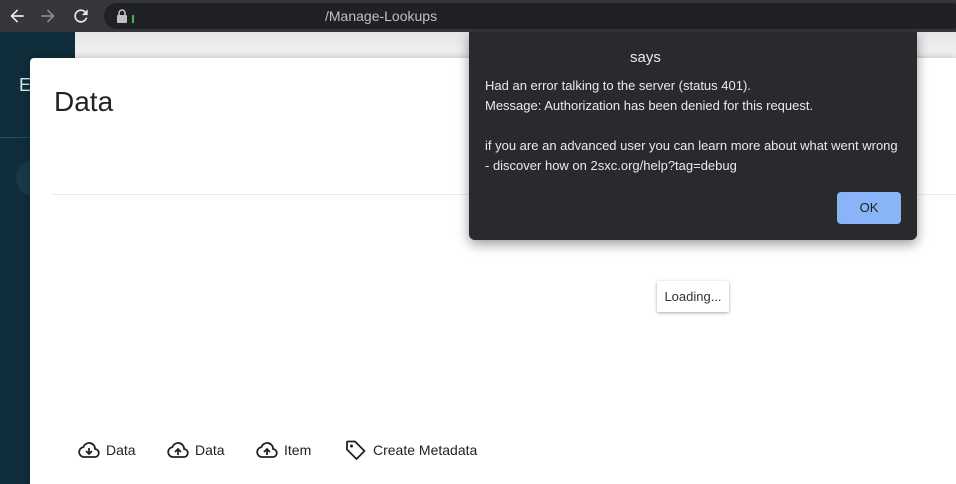 The image size is (956, 484). Describe the element at coordinates (133, 19) in the screenshot. I see `site-indicator` at that location.